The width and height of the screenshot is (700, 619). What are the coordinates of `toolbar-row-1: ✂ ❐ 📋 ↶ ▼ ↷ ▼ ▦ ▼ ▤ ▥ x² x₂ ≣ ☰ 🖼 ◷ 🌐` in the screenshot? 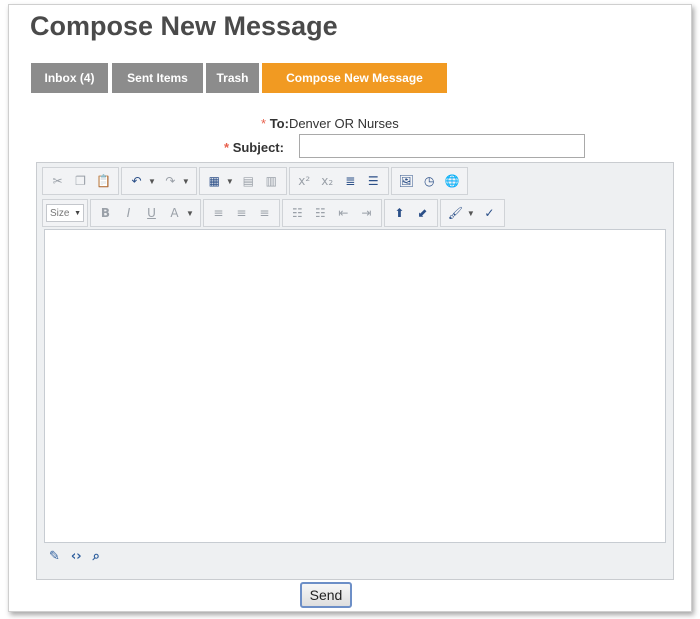 It's located at (256, 181).